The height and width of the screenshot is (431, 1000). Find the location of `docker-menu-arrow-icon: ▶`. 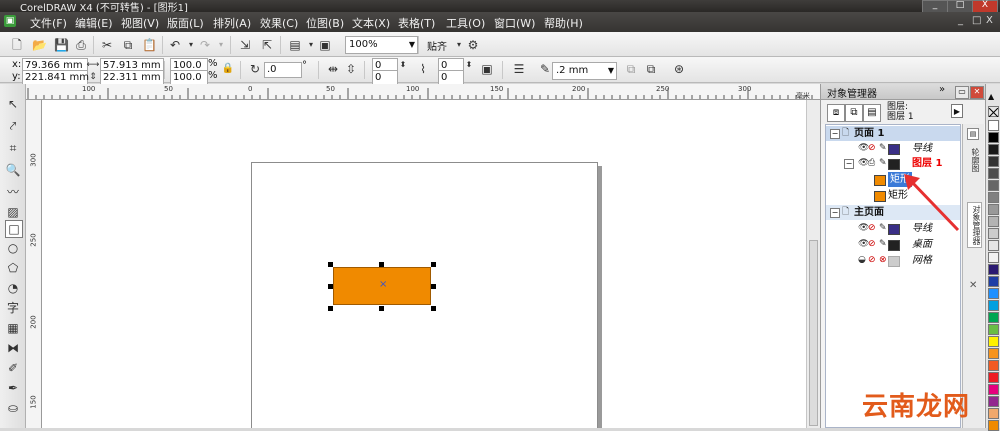

docker-menu-arrow-icon: ▶ is located at coordinates (957, 111).